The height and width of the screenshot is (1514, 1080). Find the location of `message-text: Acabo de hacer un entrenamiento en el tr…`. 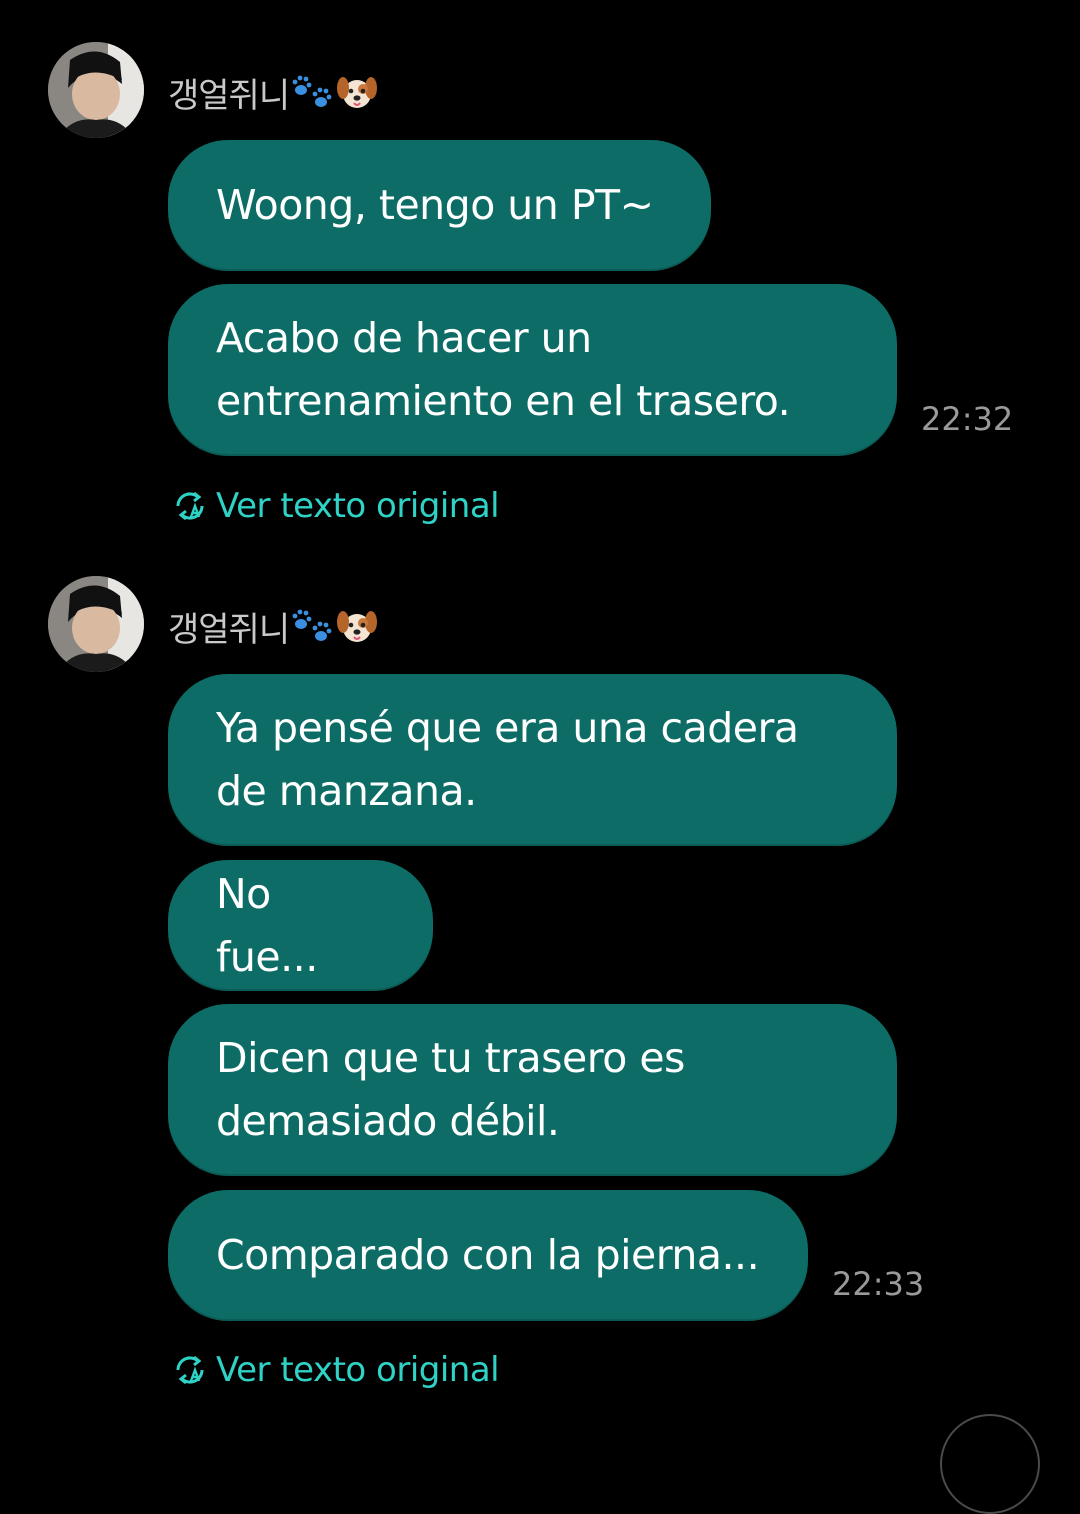

message-text: Acabo de hacer un entrenamiento en el tr… is located at coordinates (503, 369).